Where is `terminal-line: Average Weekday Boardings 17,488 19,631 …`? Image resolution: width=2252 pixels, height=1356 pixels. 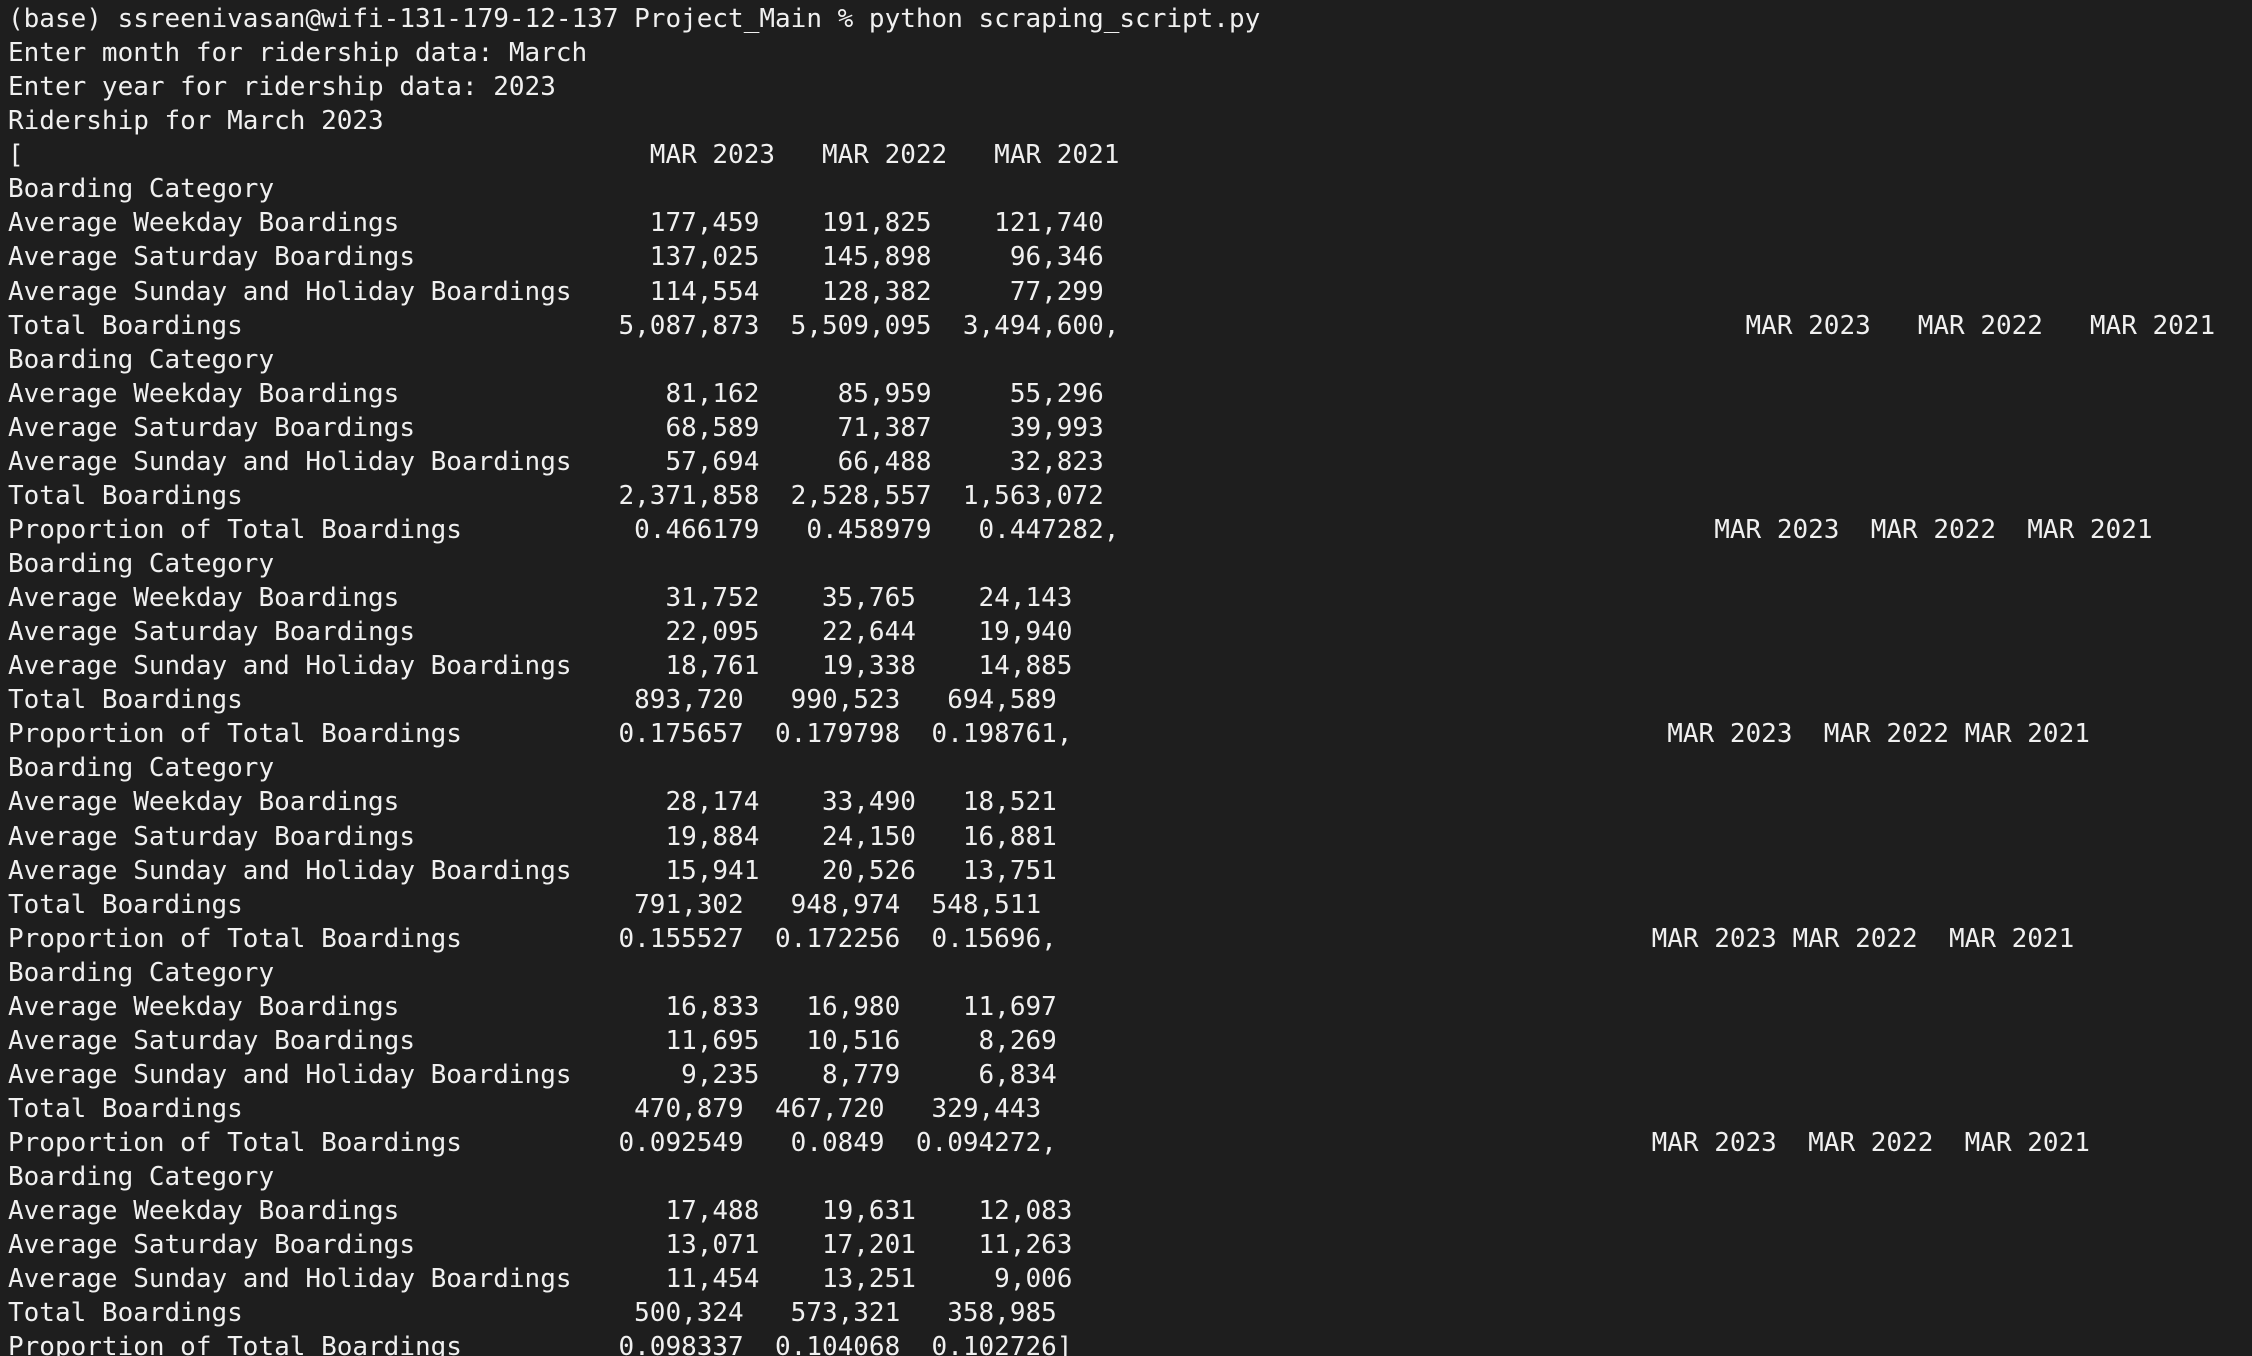
terminal-line: Average Weekday Boardings 17,488 19,631 … is located at coordinates (540, 1211).